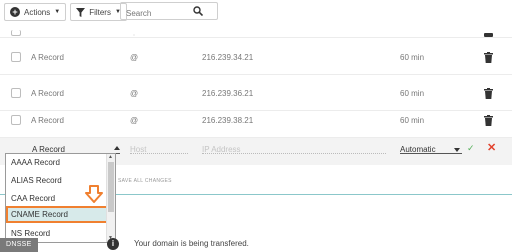 This screenshot has height=252, width=512. What do you see at coordinates (191, 243) in the screenshot?
I see `transfer-notice: Your domain is being transfered.` at bounding box center [191, 243].